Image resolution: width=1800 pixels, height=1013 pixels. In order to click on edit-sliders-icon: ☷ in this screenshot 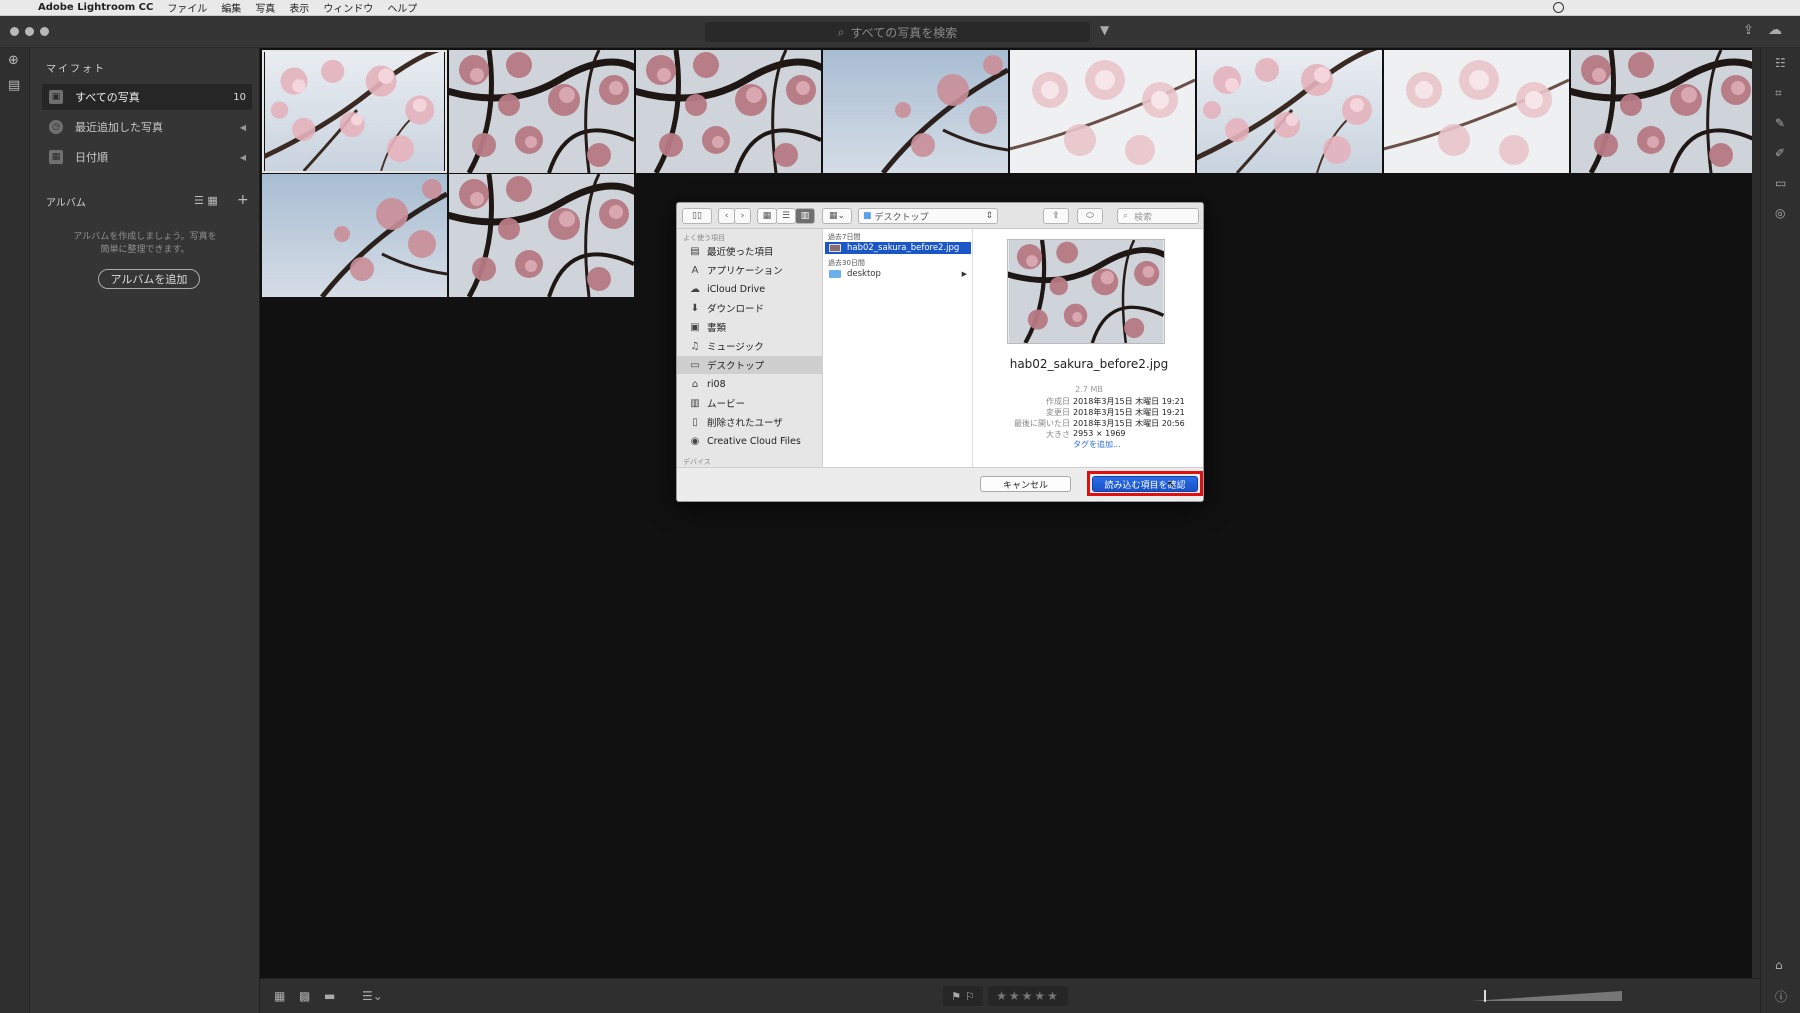, I will do `click(1780, 63)`.